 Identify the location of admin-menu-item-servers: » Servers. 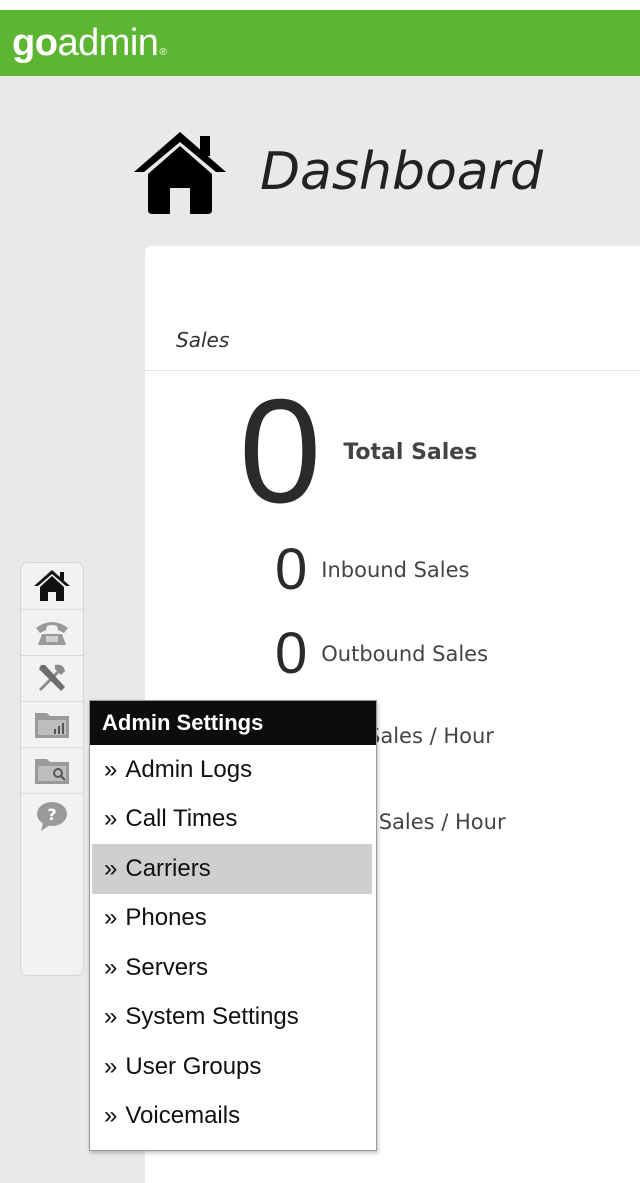
(232, 968).